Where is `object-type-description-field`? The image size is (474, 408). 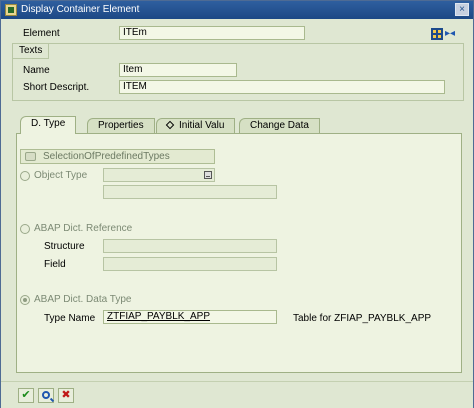
object-type-description-field is located at coordinates (190, 192).